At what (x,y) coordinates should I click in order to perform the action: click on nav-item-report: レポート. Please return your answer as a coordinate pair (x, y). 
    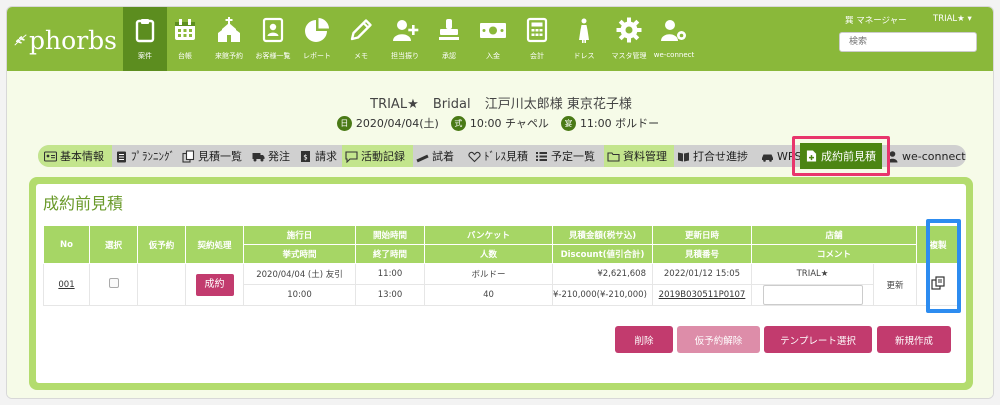
    Looking at the image, I should click on (317, 39).